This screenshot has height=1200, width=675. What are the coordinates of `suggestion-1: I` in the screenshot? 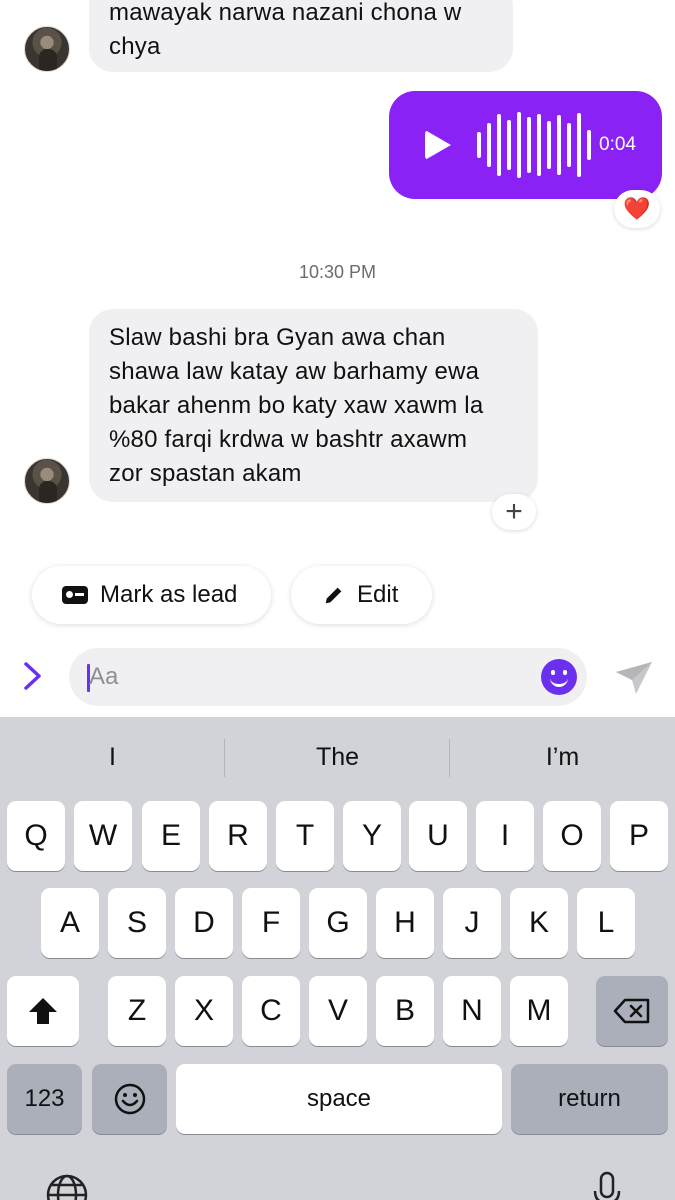 It's located at (112, 757).